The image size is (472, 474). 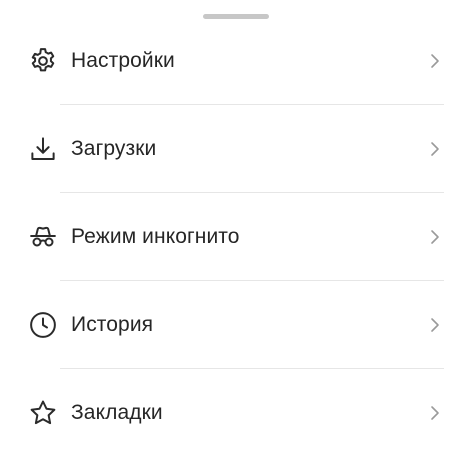 I want to click on menu-item-label: История, so click(x=112, y=324).